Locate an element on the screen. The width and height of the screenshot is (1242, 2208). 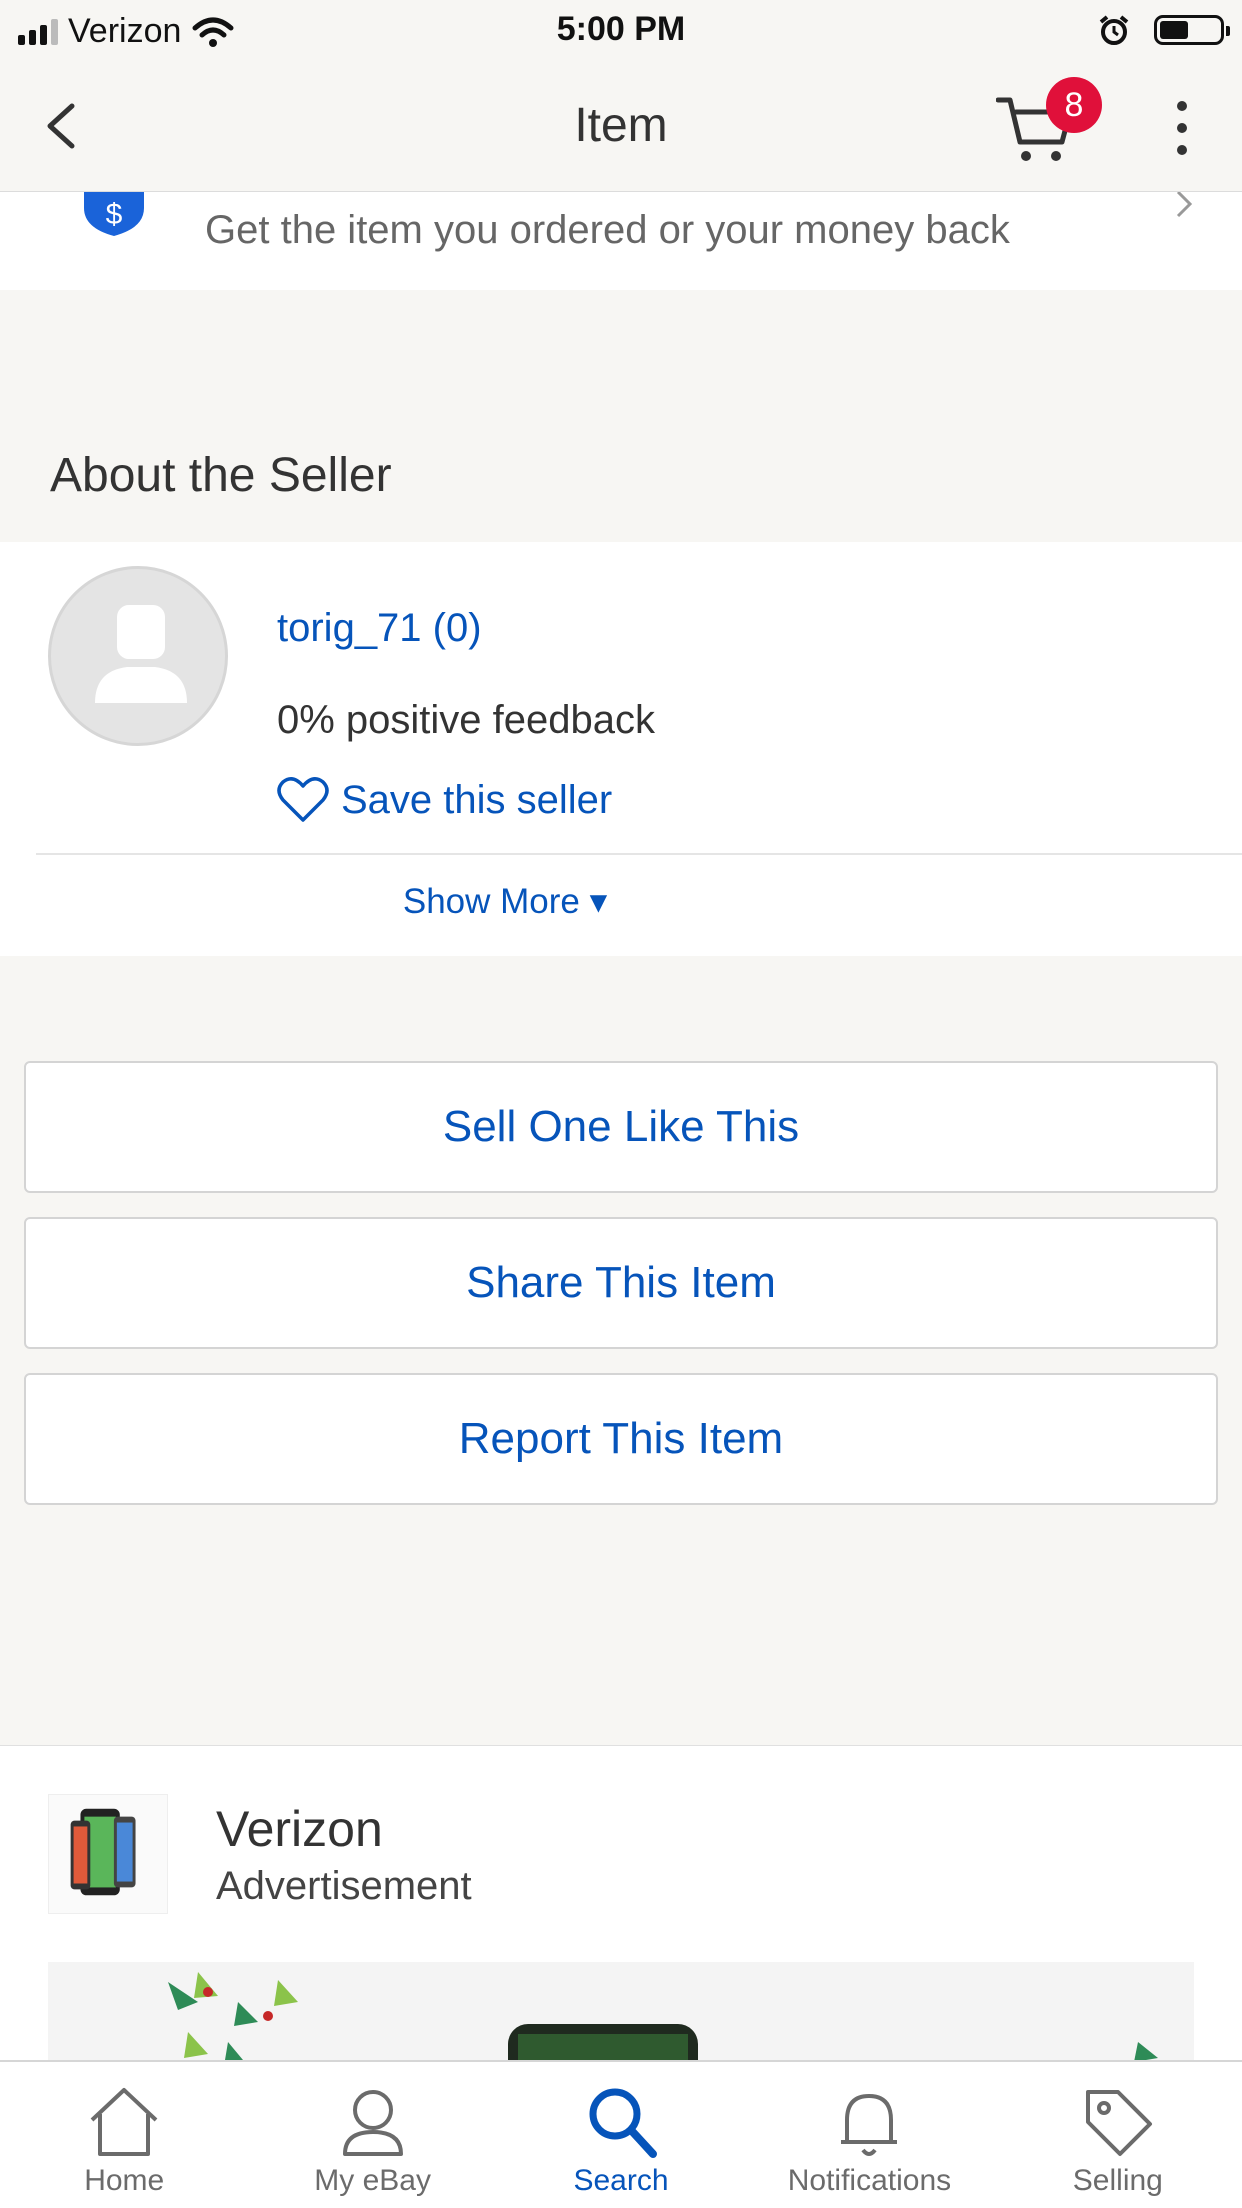
ad-phone-thumbnail is located at coordinates (108, 1854).